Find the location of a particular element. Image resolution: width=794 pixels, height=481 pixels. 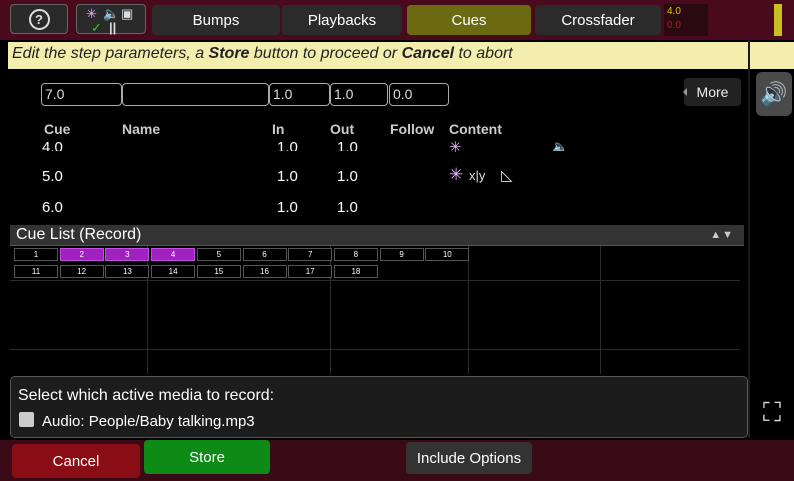

cancel-button: Cancel is located at coordinates (76, 461).